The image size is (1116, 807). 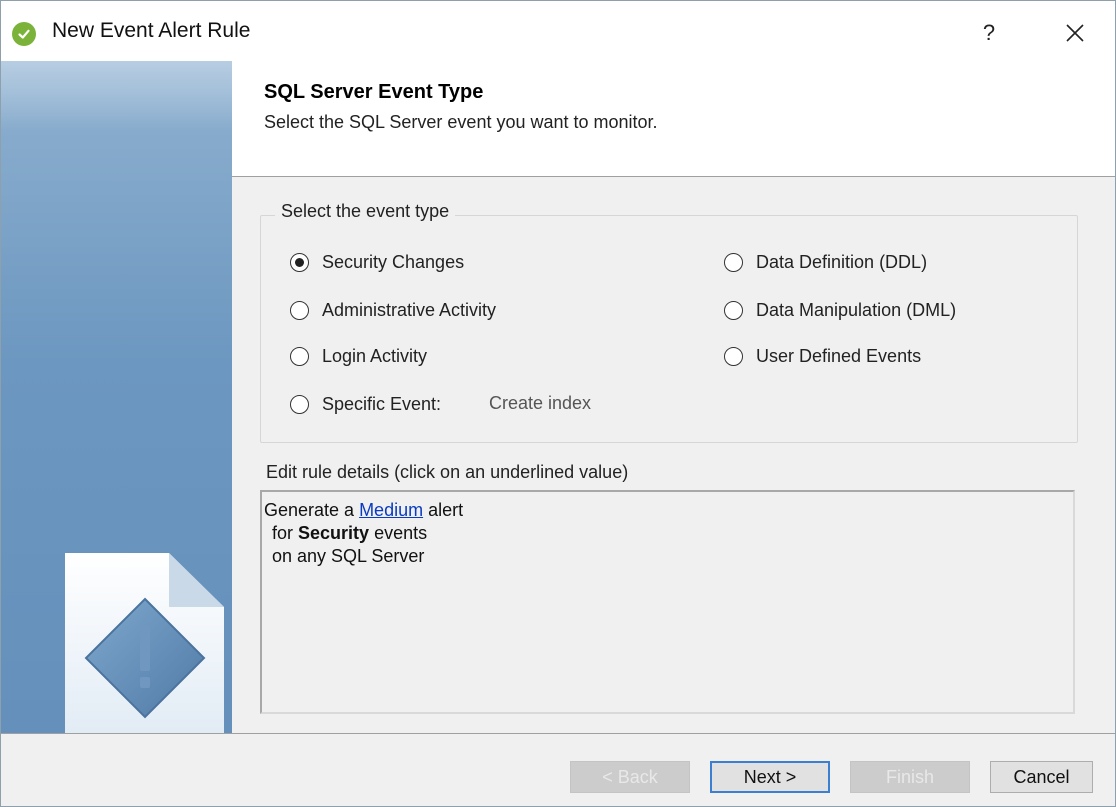 I want to click on radio-data-definition: Data Definition (DDL), so click(x=825, y=262).